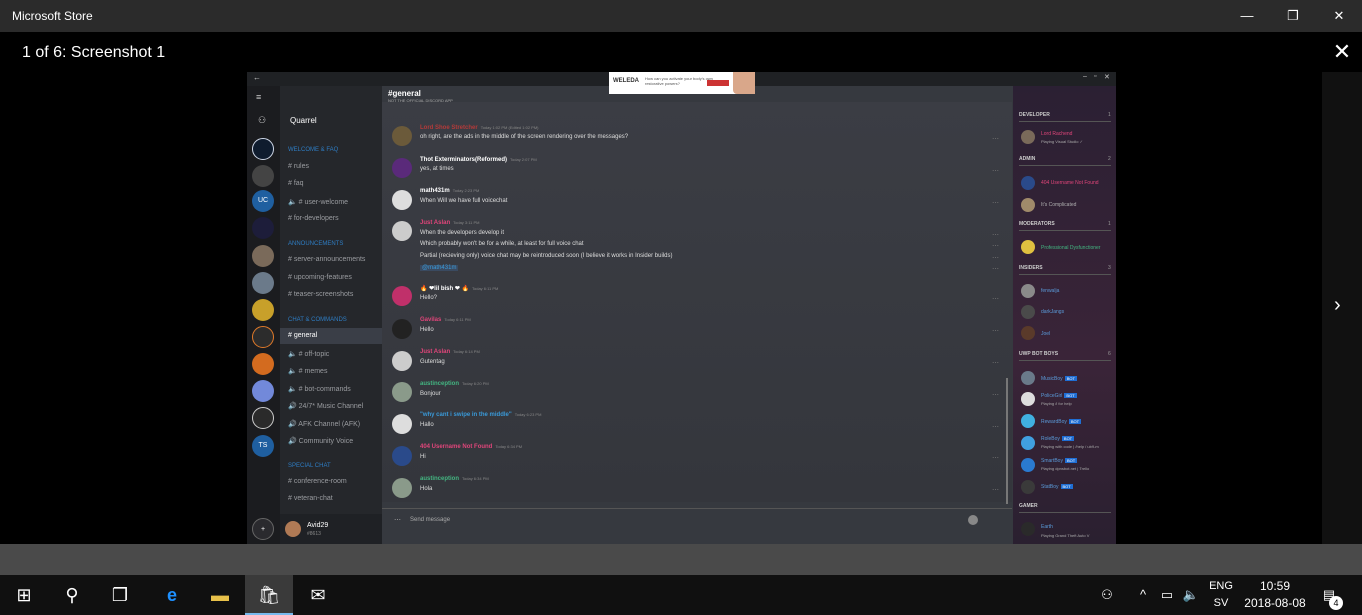 The width and height of the screenshot is (1362, 615). Describe the element at coordinates (1107, 595) in the screenshot. I see `people-icon: ⚇` at that location.